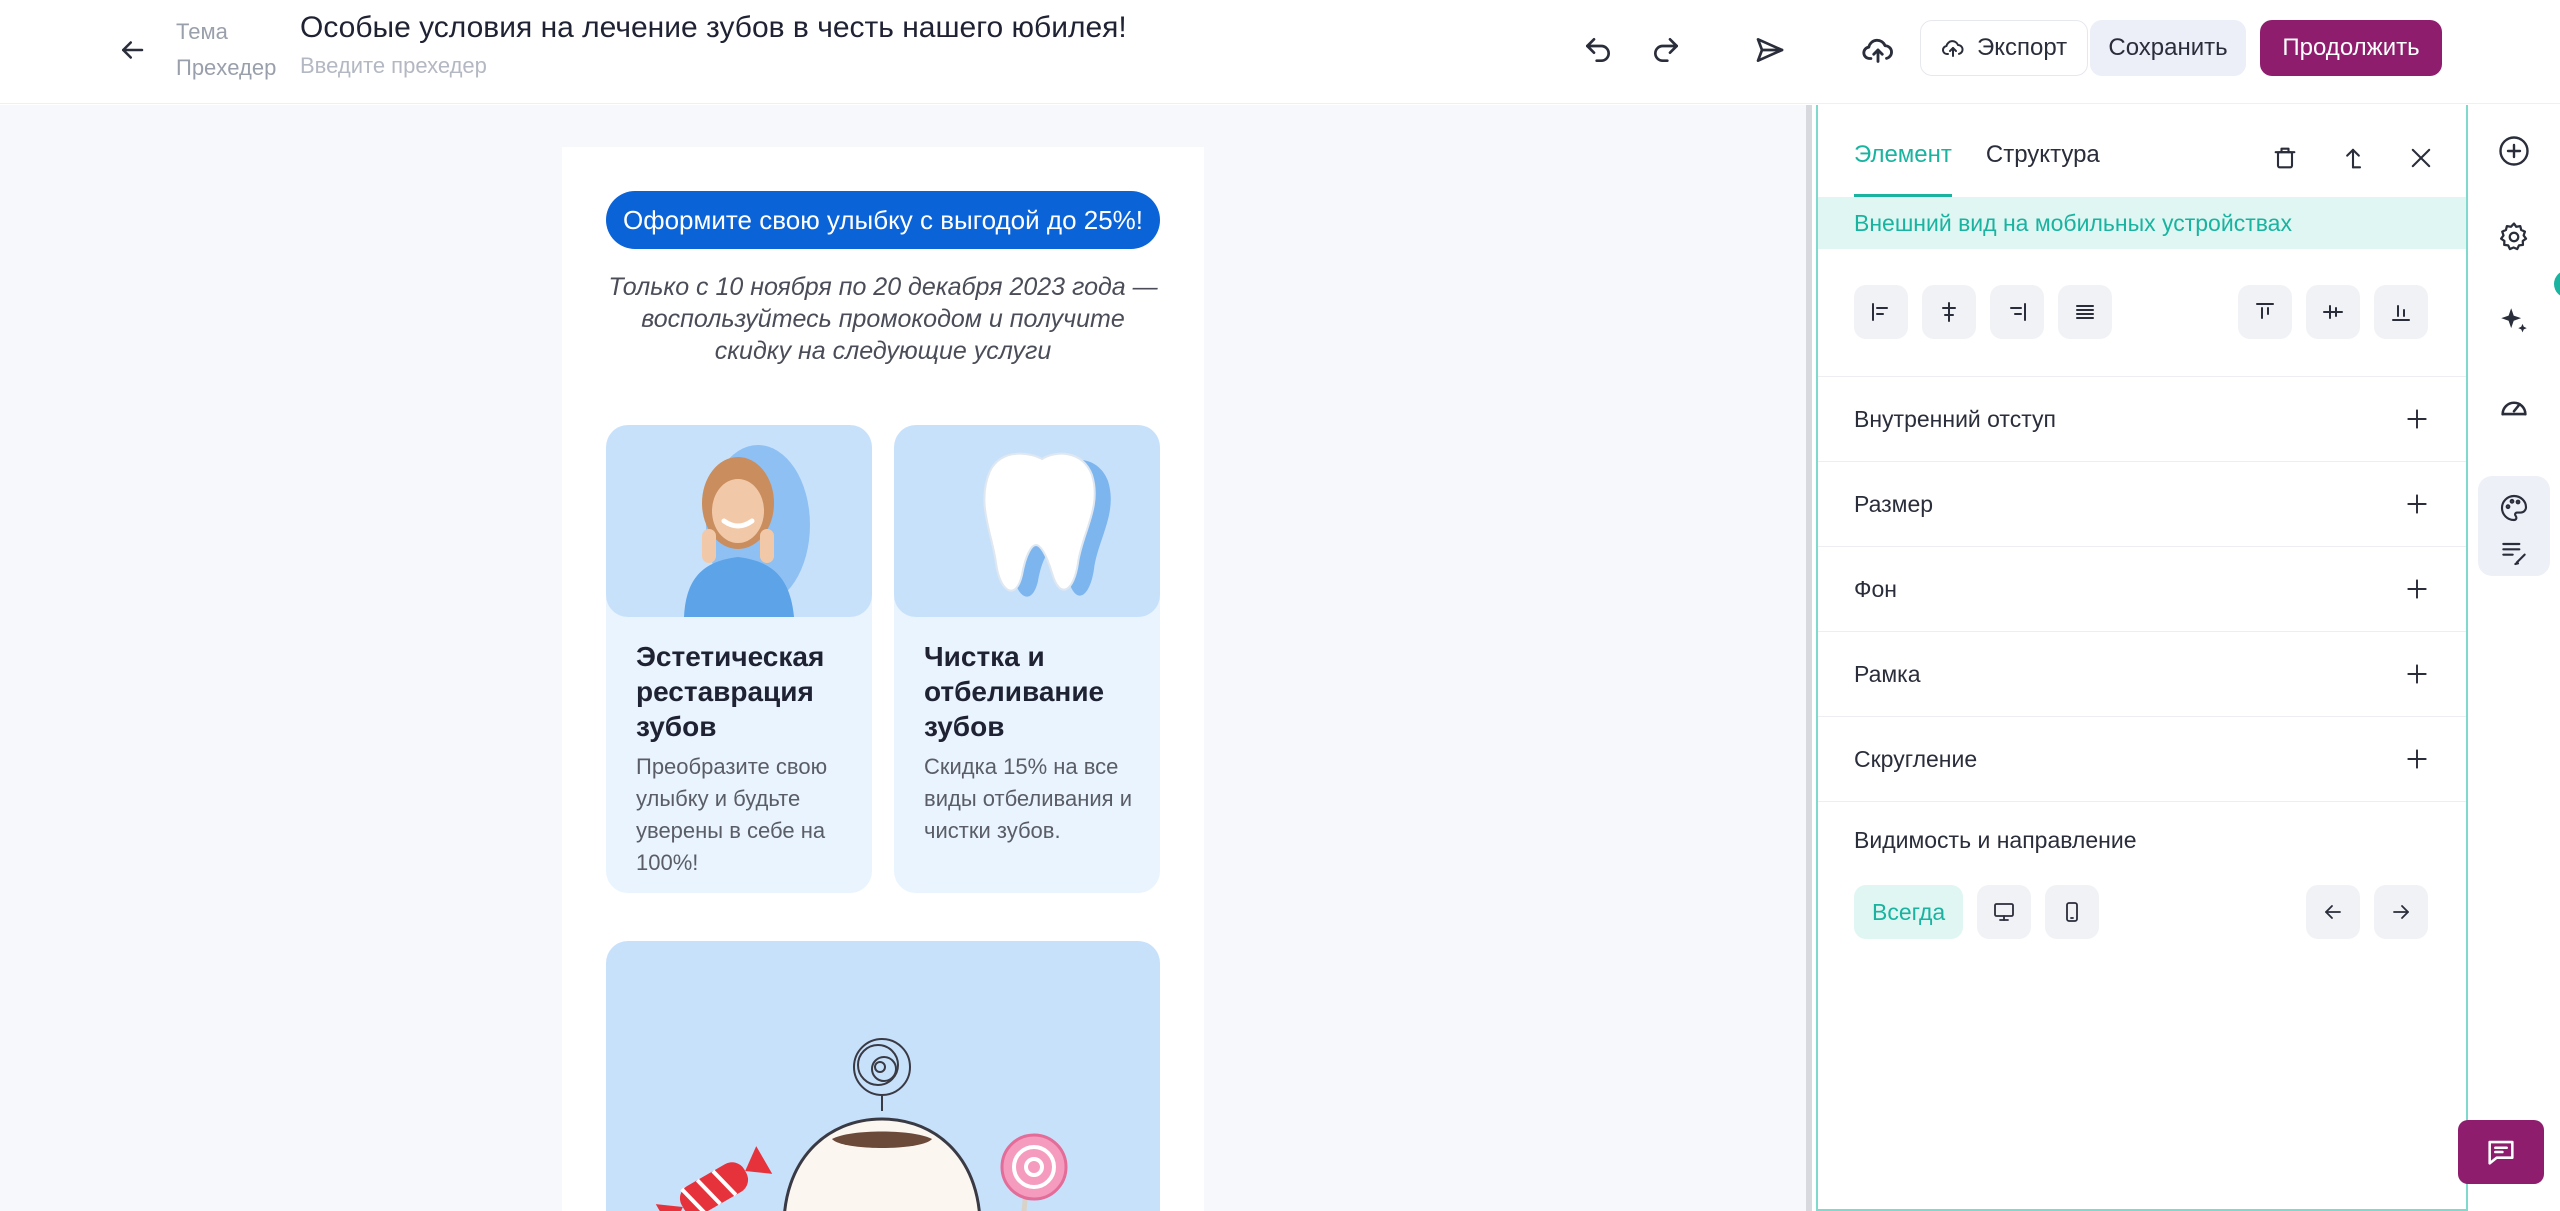  What do you see at coordinates (2141, 912) in the screenshot?
I see `visibility-controls: Всегда` at bounding box center [2141, 912].